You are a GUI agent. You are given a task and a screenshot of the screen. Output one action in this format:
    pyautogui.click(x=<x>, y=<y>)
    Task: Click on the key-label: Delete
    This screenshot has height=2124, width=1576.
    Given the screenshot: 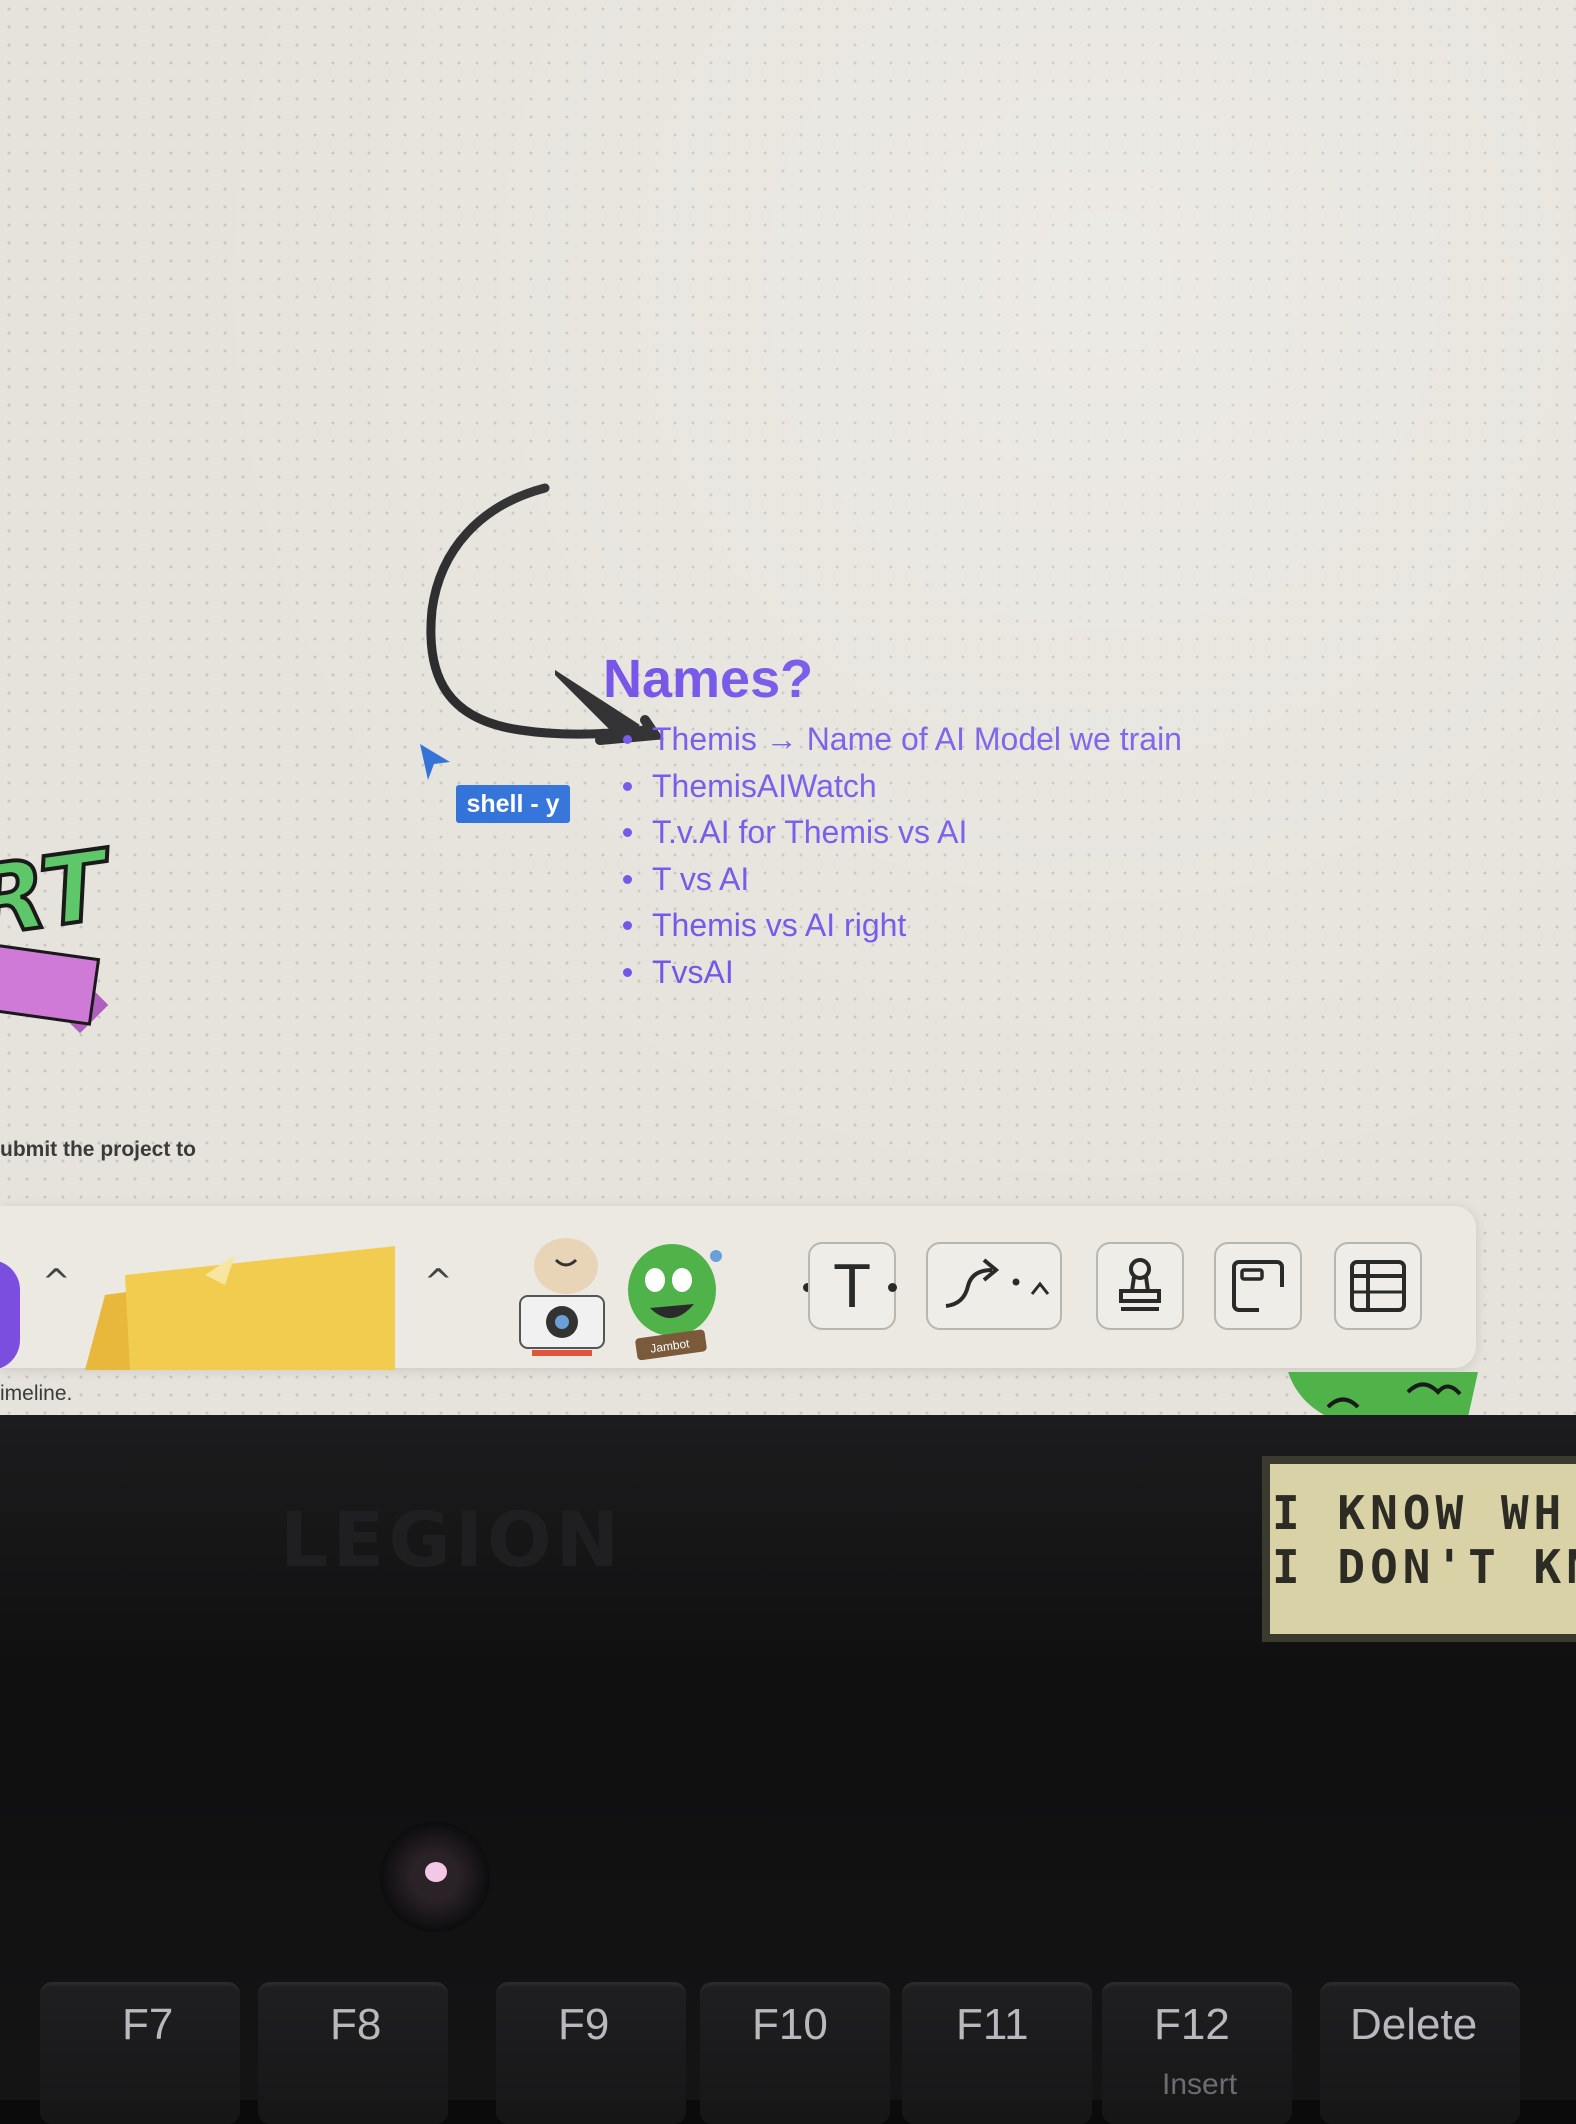 What is the action you would take?
    pyautogui.click(x=1414, y=2024)
    